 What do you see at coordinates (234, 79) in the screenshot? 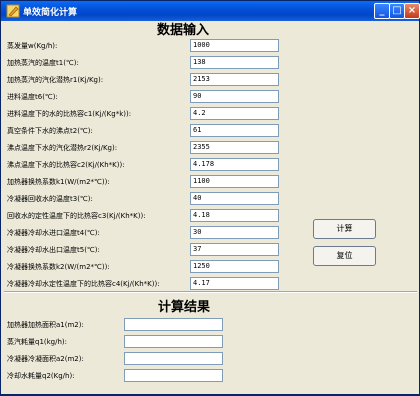
I see `field-input: 2153` at bounding box center [234, 79].